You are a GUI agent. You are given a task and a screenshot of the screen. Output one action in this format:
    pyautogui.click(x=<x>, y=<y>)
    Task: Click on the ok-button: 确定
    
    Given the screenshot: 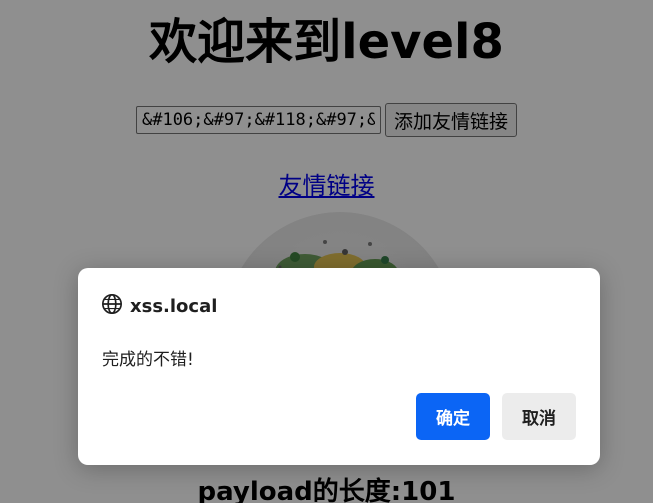 What is the action you would take?
    pyautogui.click(x=453, y=416)
    